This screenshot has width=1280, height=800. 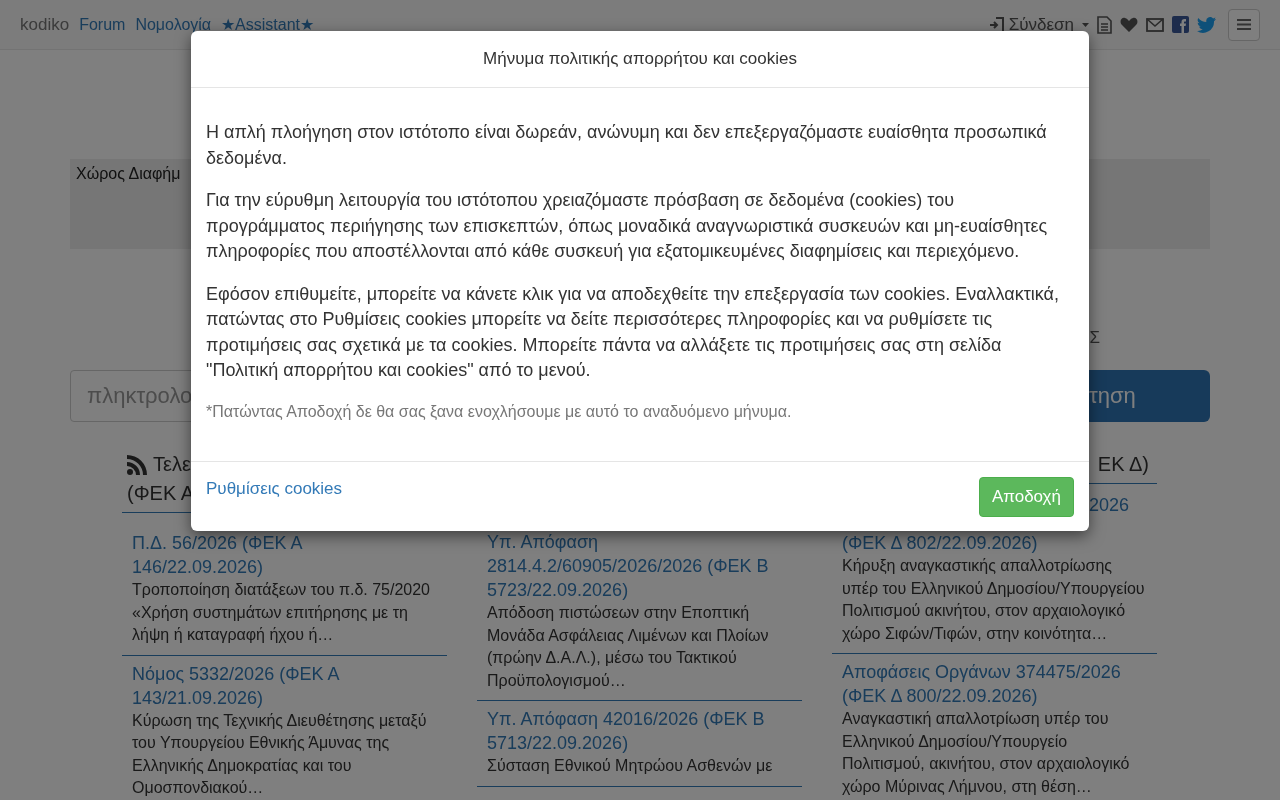 I want to click on nav-link: Forum, so click(x=102, y=24).